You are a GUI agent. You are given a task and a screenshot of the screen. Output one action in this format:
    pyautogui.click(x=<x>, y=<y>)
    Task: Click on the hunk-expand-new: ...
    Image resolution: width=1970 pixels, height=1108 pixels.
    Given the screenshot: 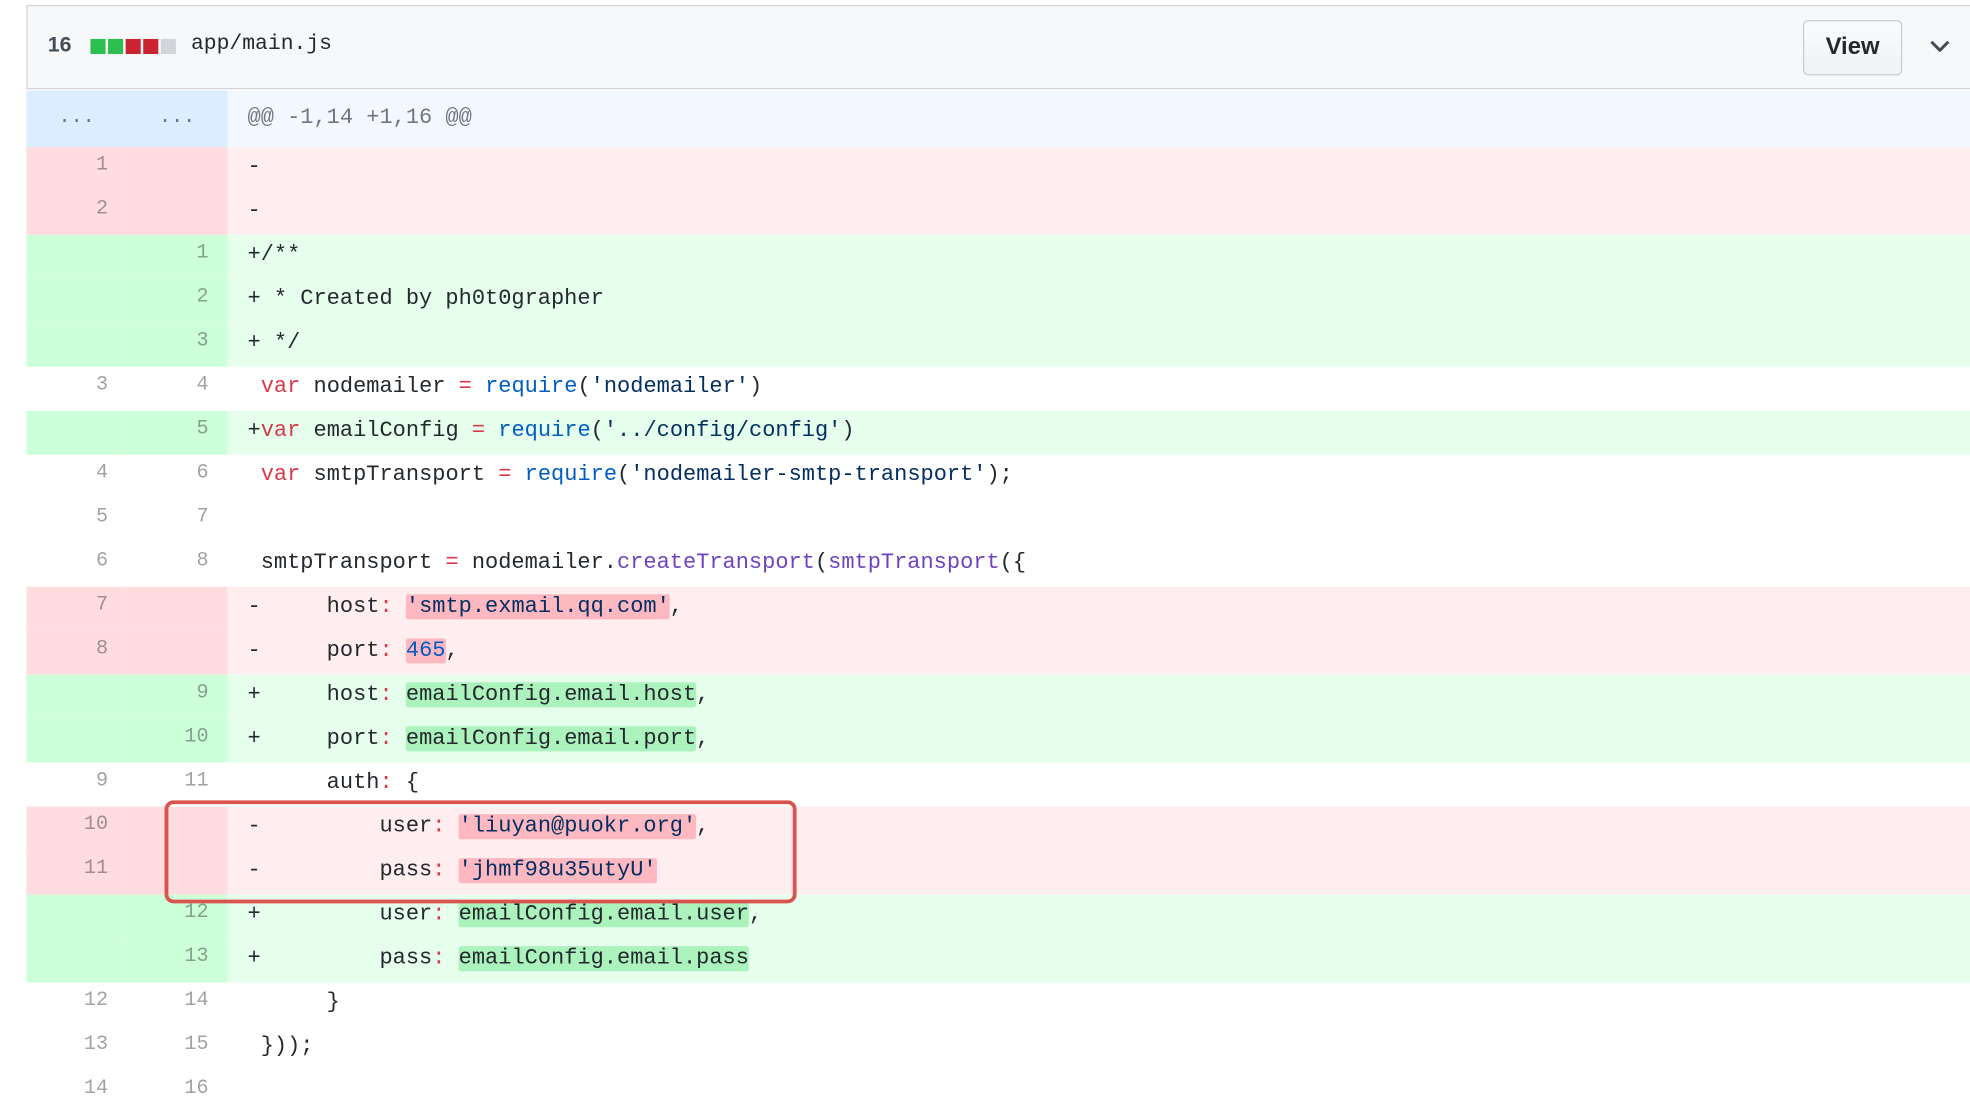 What is the action you would take?
    pyautogui.click(x=177, y=118)
    